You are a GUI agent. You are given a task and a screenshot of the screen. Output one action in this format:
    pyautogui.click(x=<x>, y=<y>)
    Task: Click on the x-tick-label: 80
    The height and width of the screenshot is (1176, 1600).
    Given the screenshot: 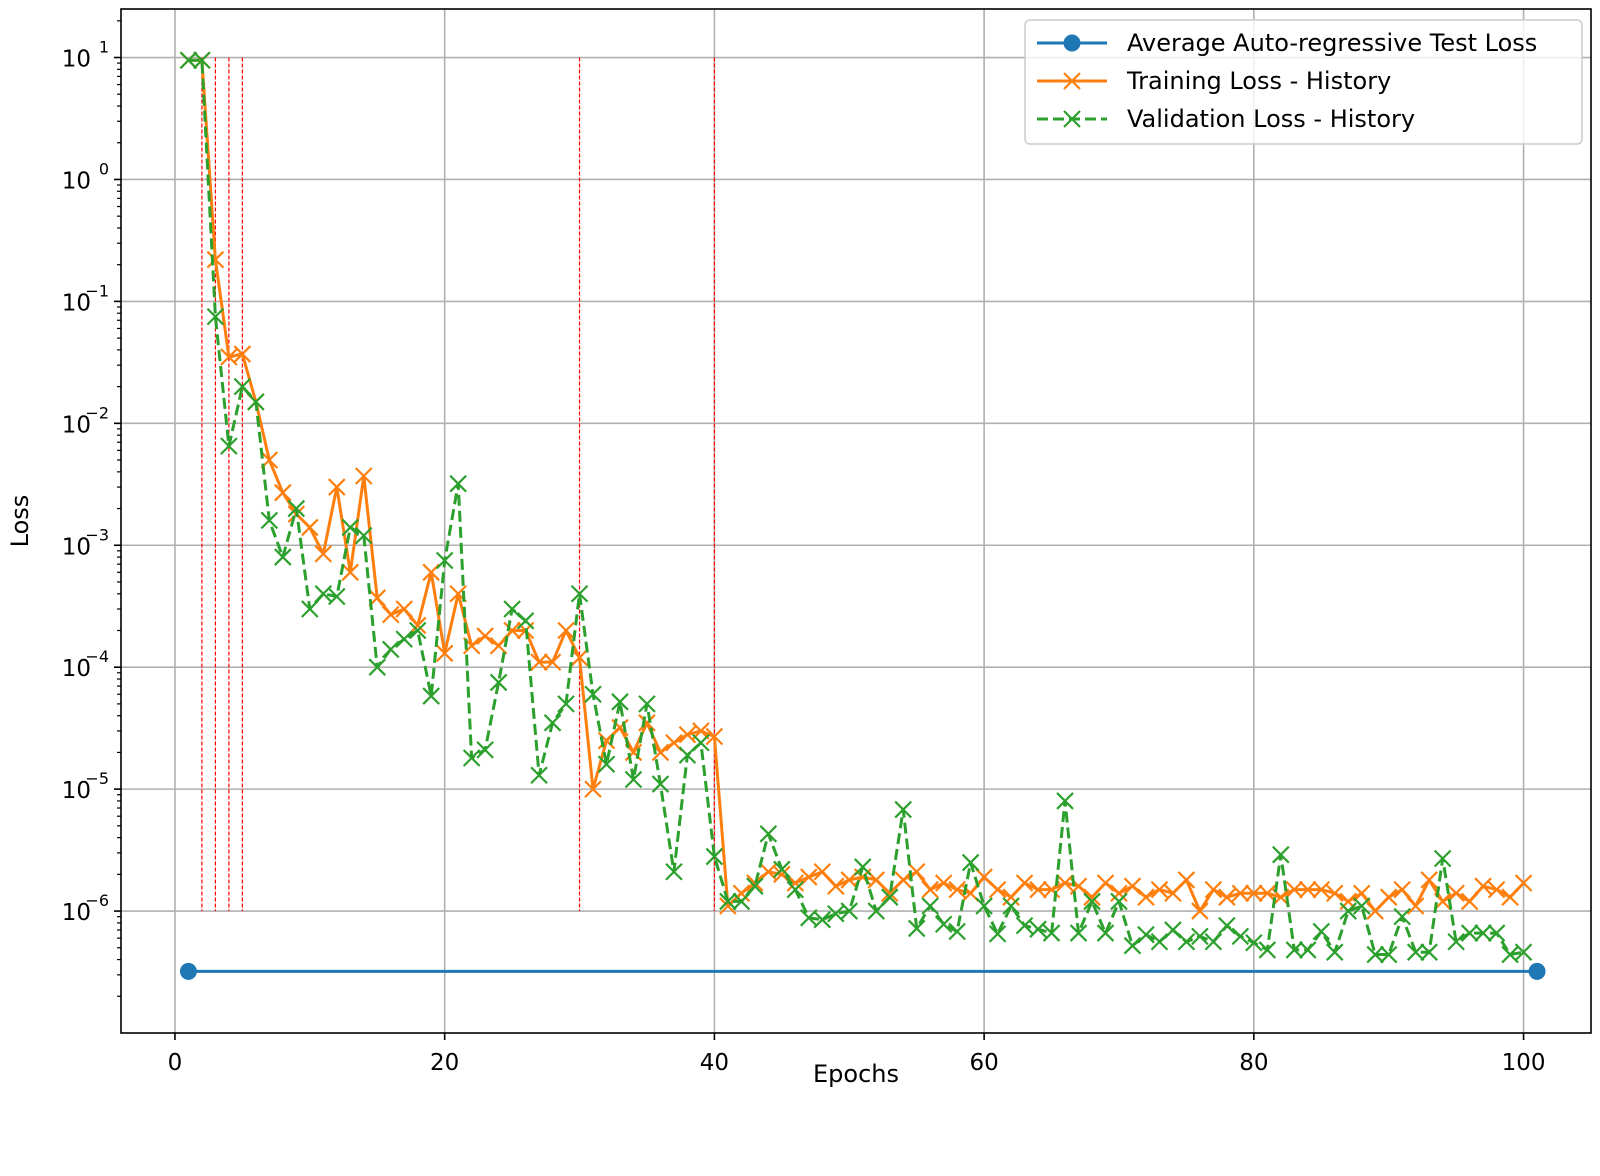 What is the action you would take?
    pyautogui.click(x=1253, y=1063)
    